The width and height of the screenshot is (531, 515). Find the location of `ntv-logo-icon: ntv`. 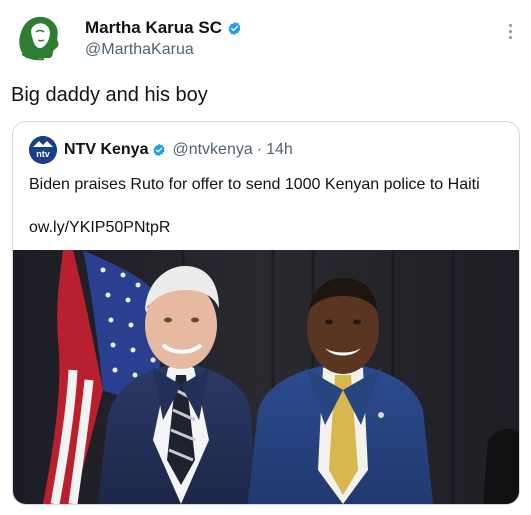

ntv-logo-icon: ntv is located at coordinates (43, 150).